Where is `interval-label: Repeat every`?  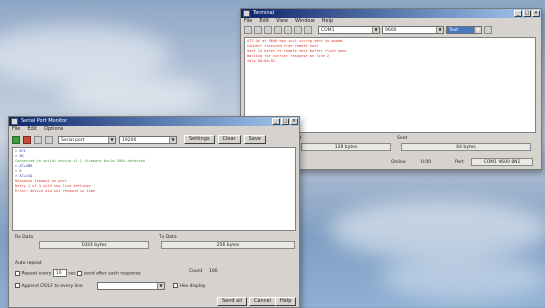
interval-label: Repeat every is located at coordinates (36, 274).